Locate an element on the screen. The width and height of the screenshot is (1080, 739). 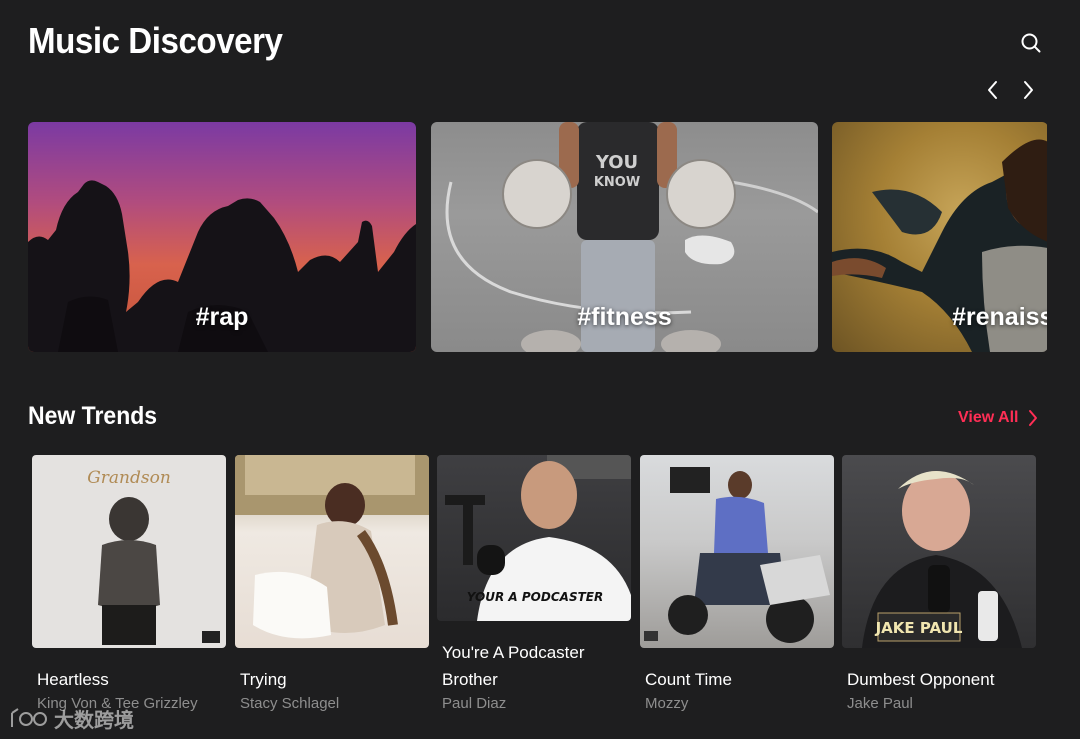
view-all-link: View All is located at coordinates (998, 418).